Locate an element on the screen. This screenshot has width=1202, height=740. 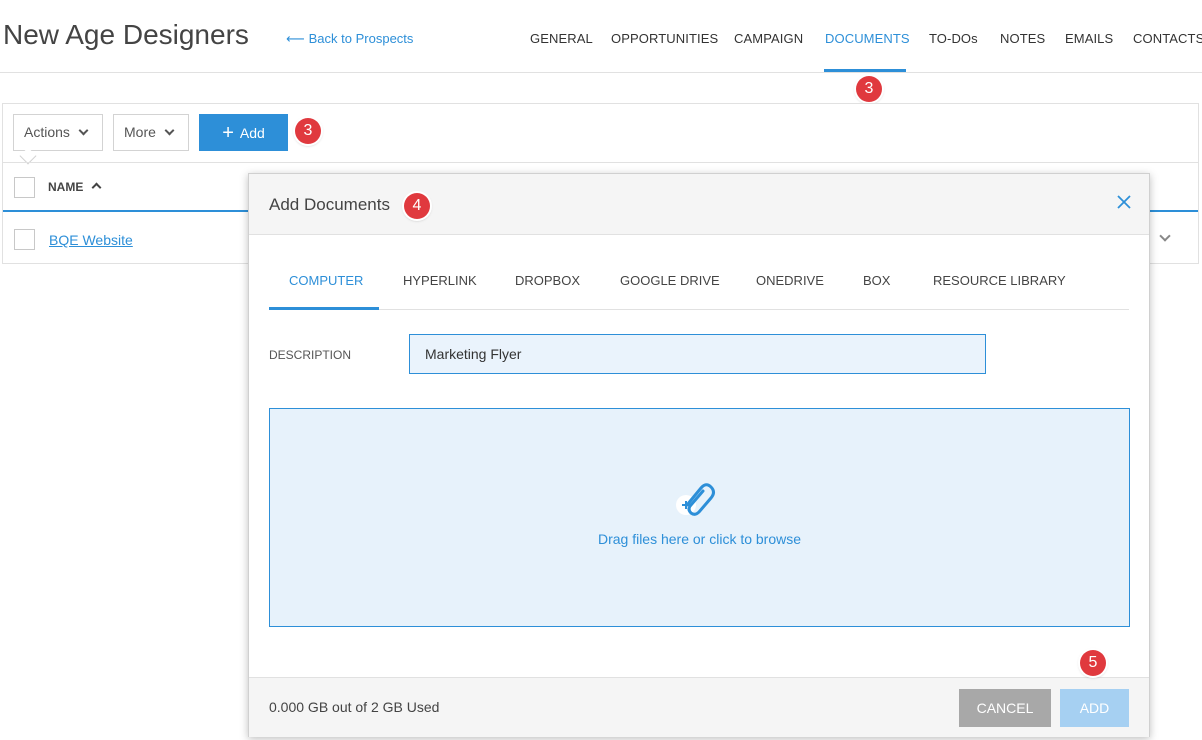
tab-todos: TO-DOs is located at coordinates (953, 38).